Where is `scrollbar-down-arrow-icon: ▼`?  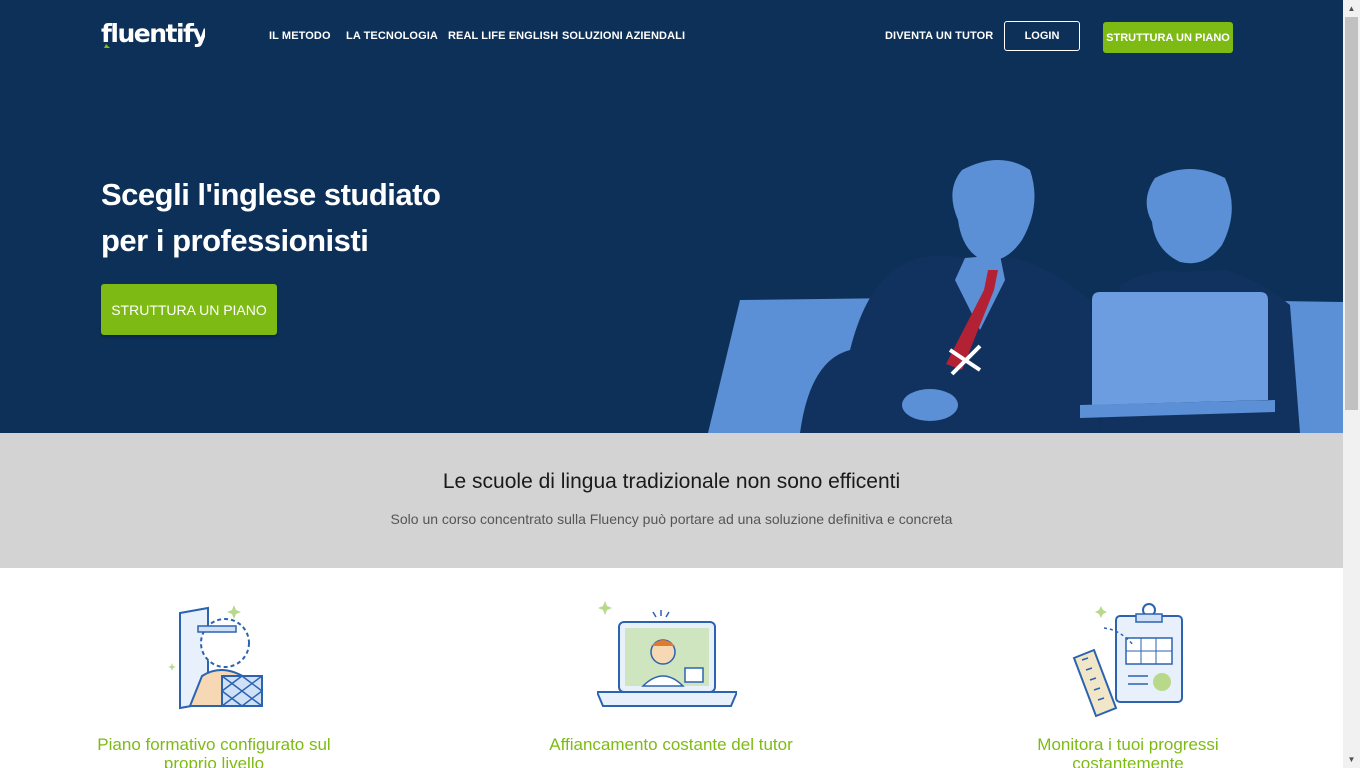 scrollbar-down-arrow-icon: ▼ is located at coordinates (1351, 759).